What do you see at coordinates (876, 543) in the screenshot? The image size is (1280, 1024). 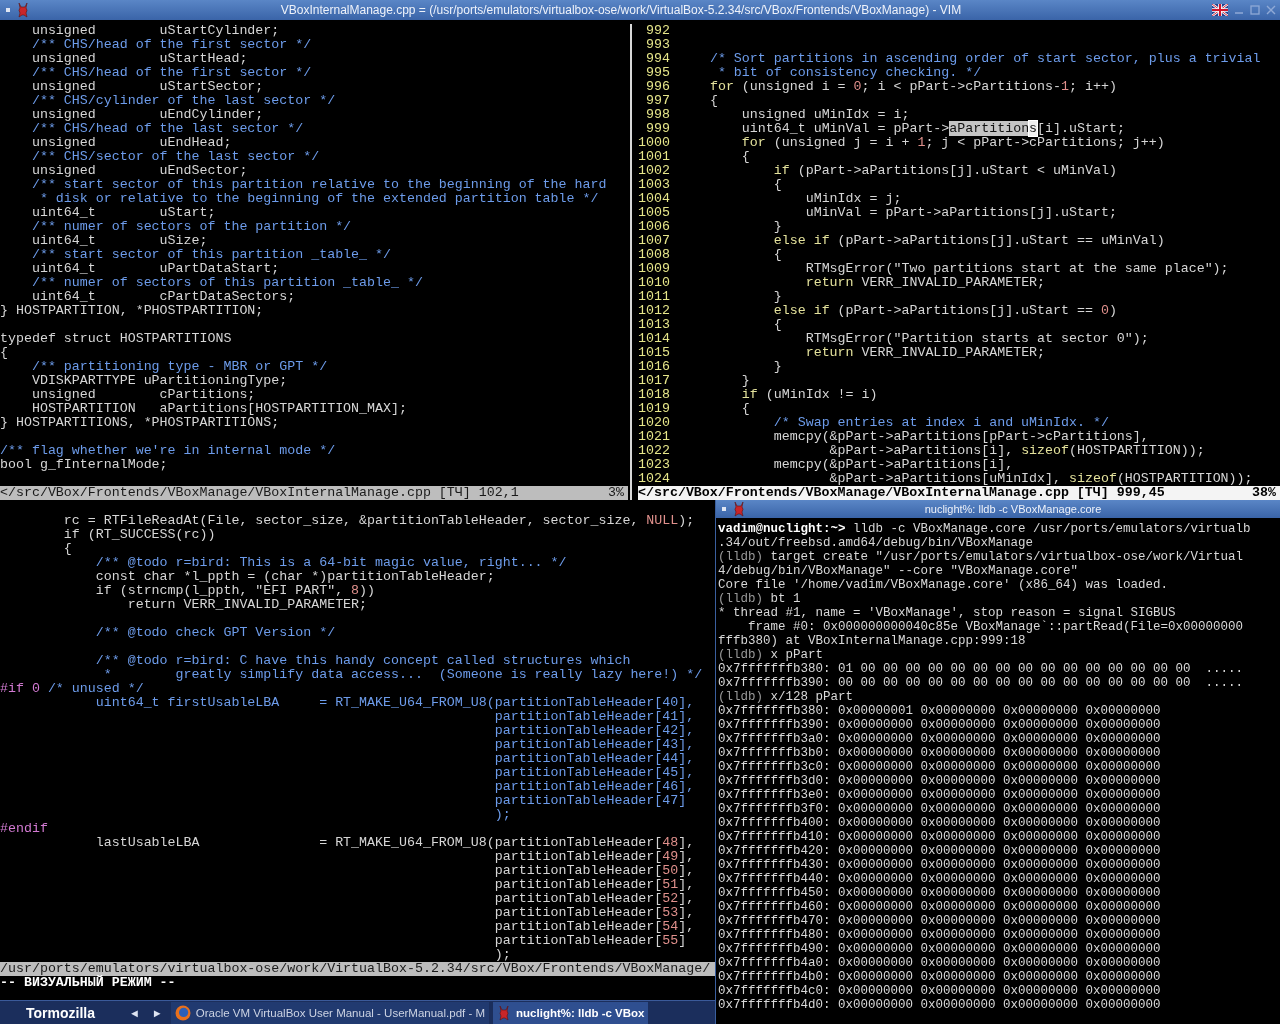 I see `terminal-output-line: .34/out/freebsd.amd64/debug/bin/VBoxManage` at bounding box center [876, 543].